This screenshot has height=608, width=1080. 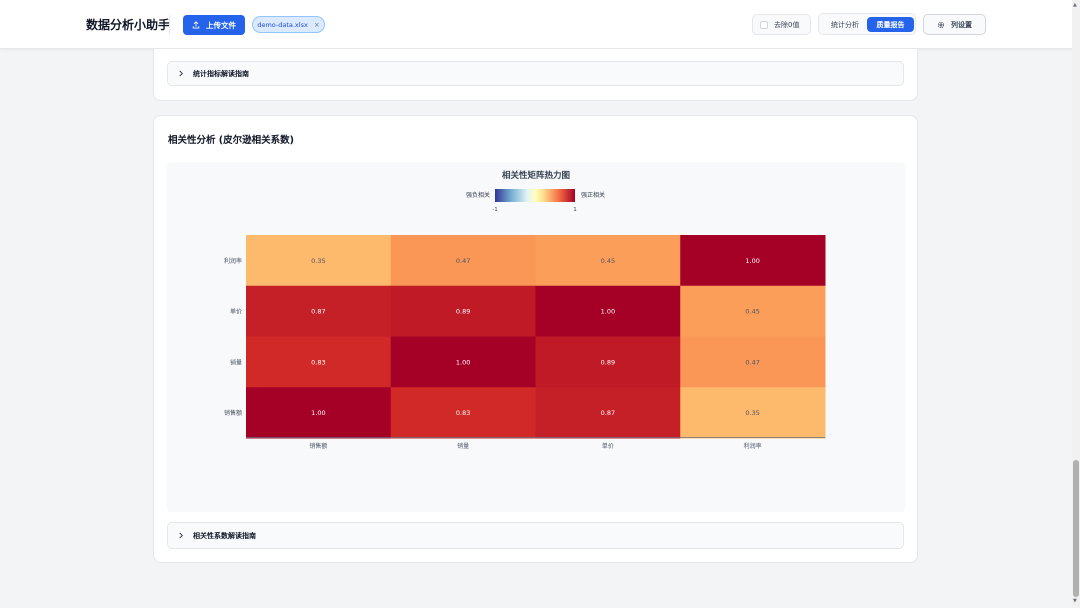 What do you see at coordinates (1075, 5) in the screenshot?
I see `scroll-up-icon: ▲` at bounding box center [1075, 5].